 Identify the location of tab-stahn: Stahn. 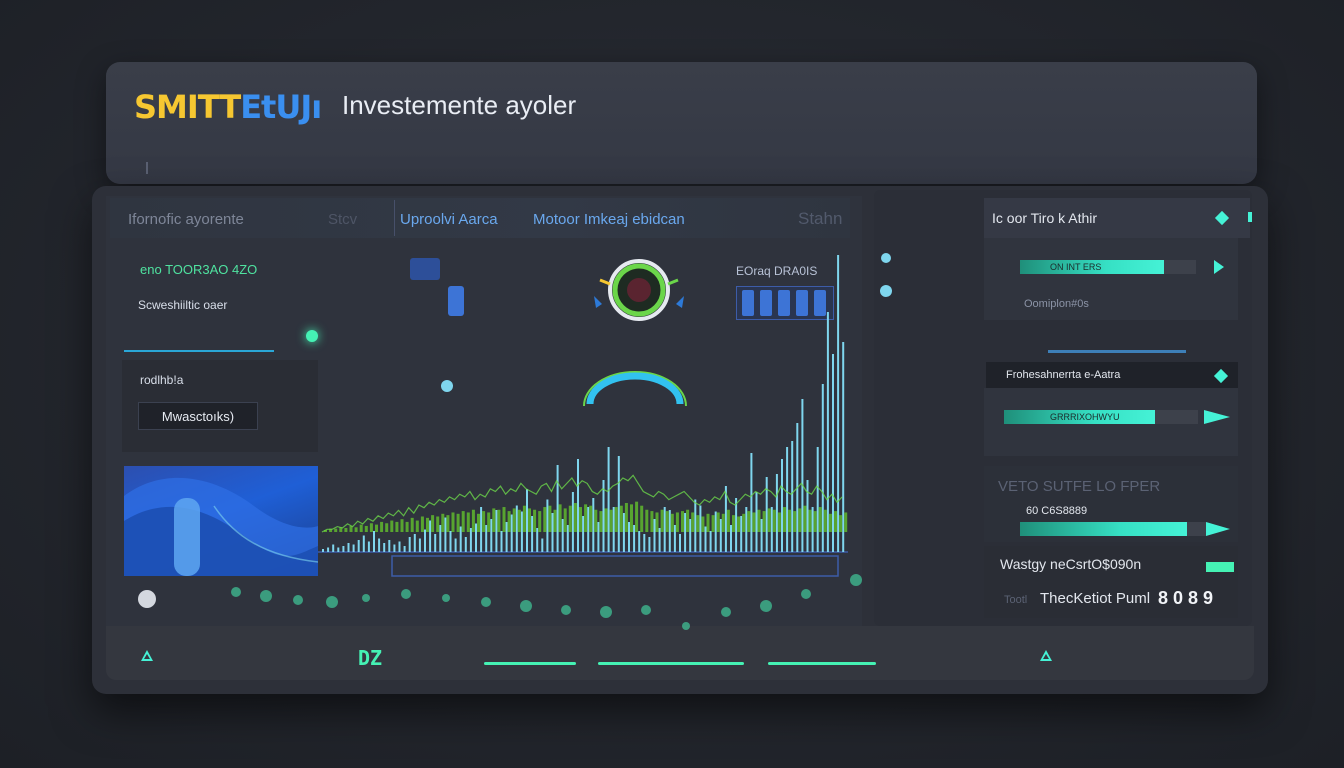
(820, 219).